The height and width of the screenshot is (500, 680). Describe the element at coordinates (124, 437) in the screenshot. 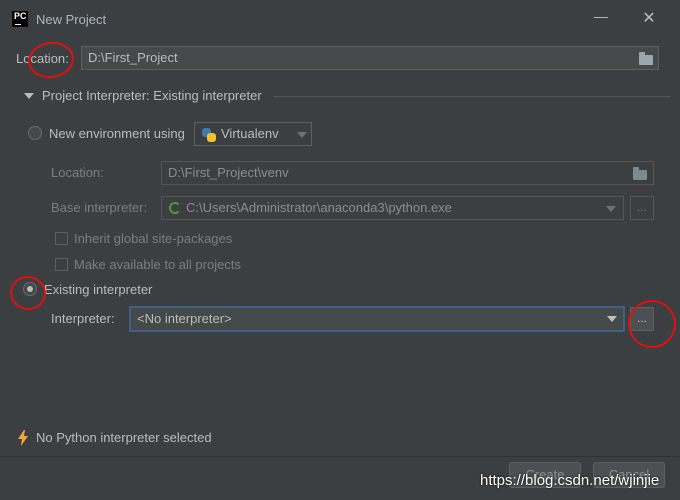

I see `status-message: No Python interpreter selected` at that location.